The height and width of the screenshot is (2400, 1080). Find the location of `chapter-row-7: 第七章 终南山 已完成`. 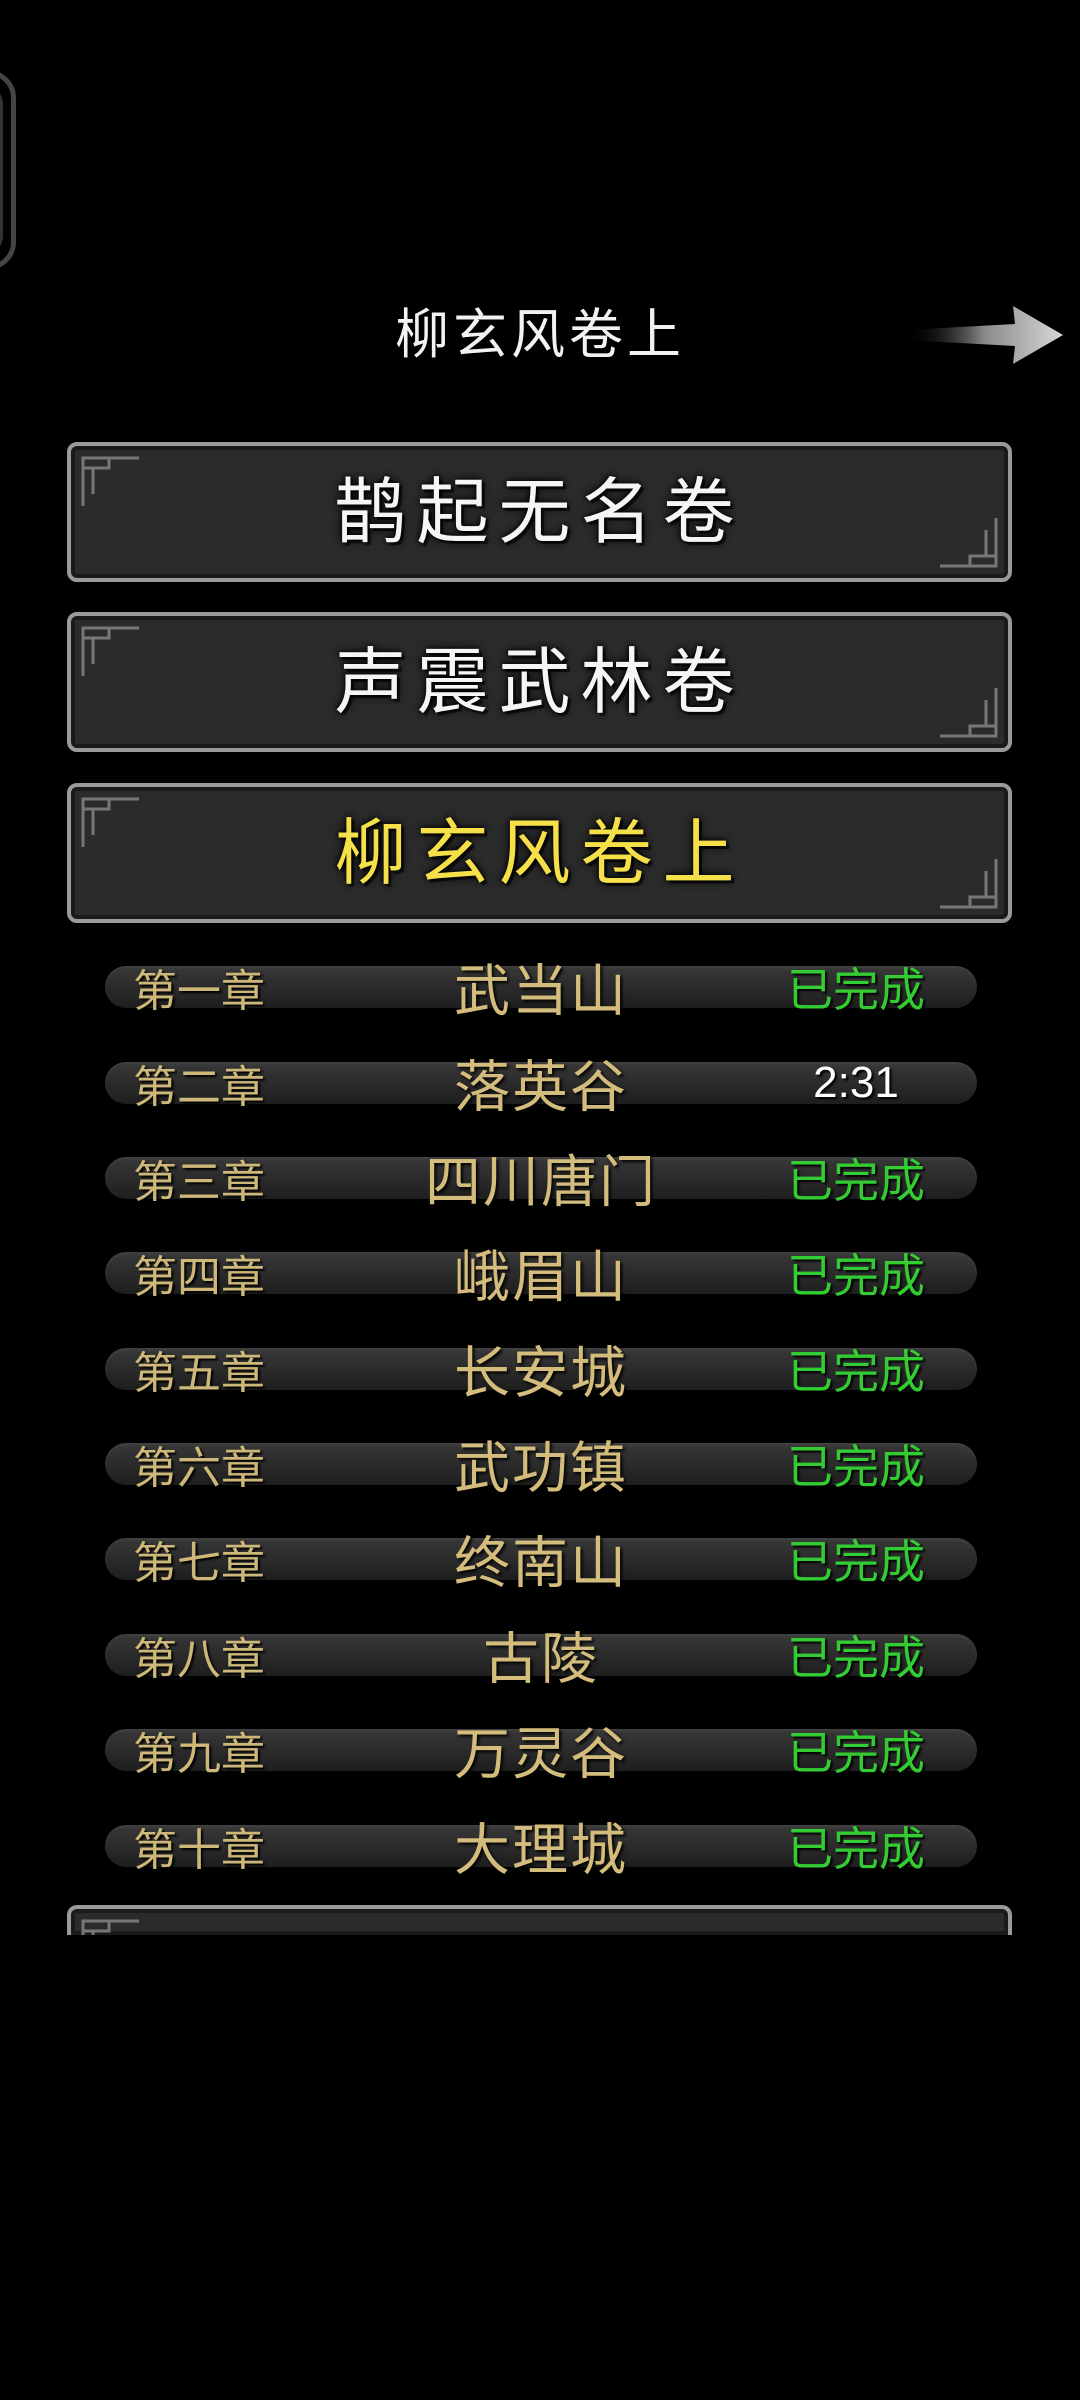

chapter-row-7: 第七章 终南山 已完成 is located at coordinates (541, 1564).